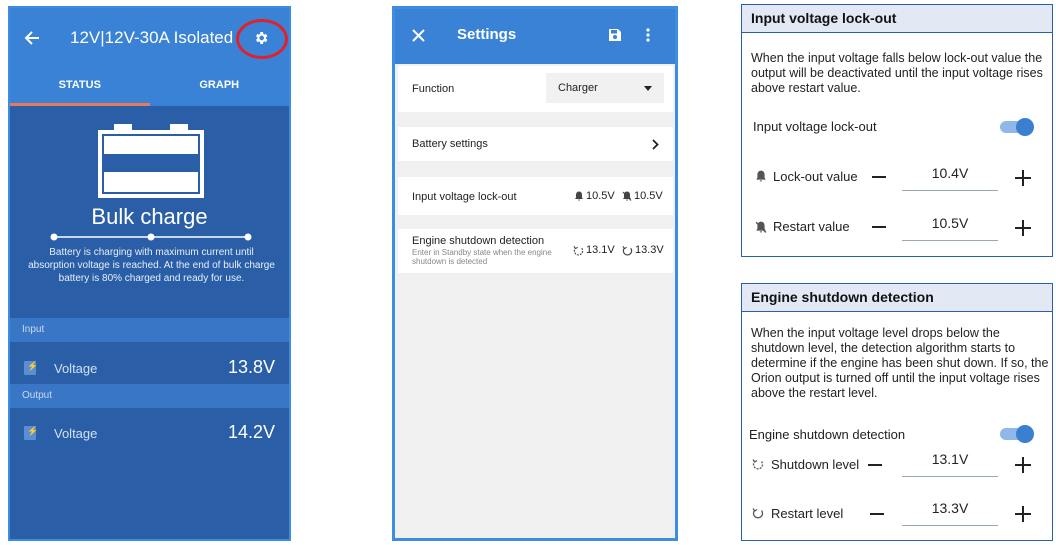 The width and height of the screenshot is (1056, 545). I want to click on shutdown-decrement-button, so click(875, 465).